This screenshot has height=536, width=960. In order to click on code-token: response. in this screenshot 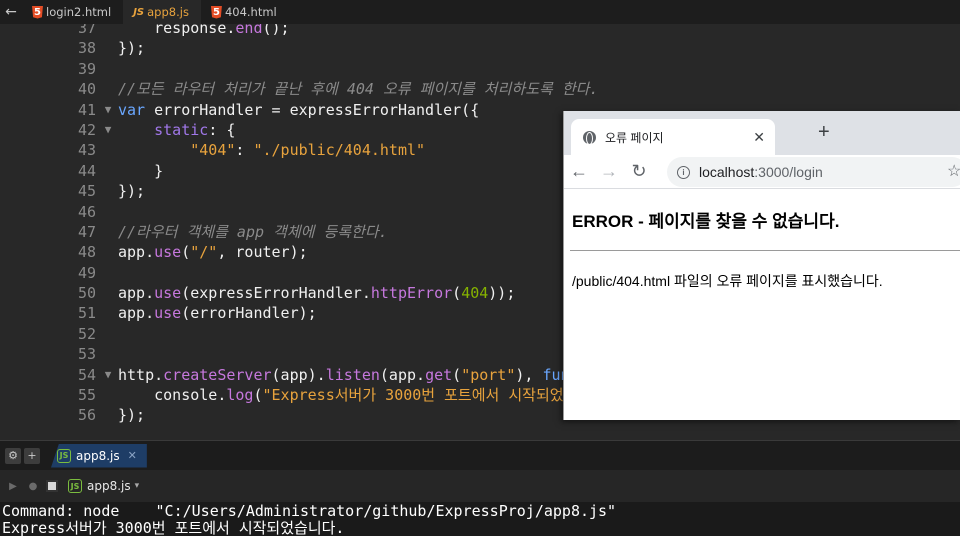, I will do `click(177, 30)`.